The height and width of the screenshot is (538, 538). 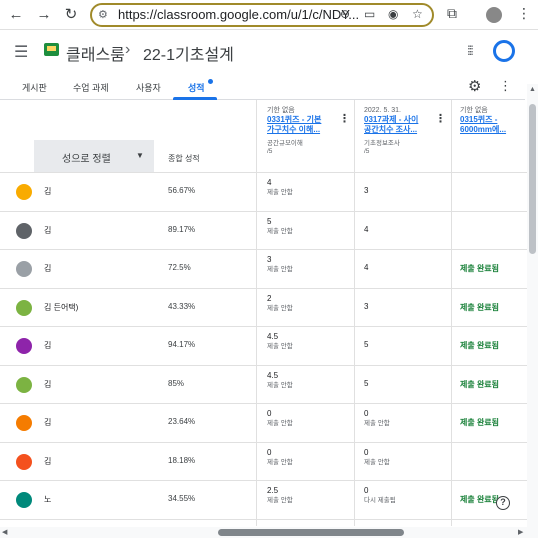 I want to click on grade-cell: 3 제출 안함, so click(x=280, y=264).